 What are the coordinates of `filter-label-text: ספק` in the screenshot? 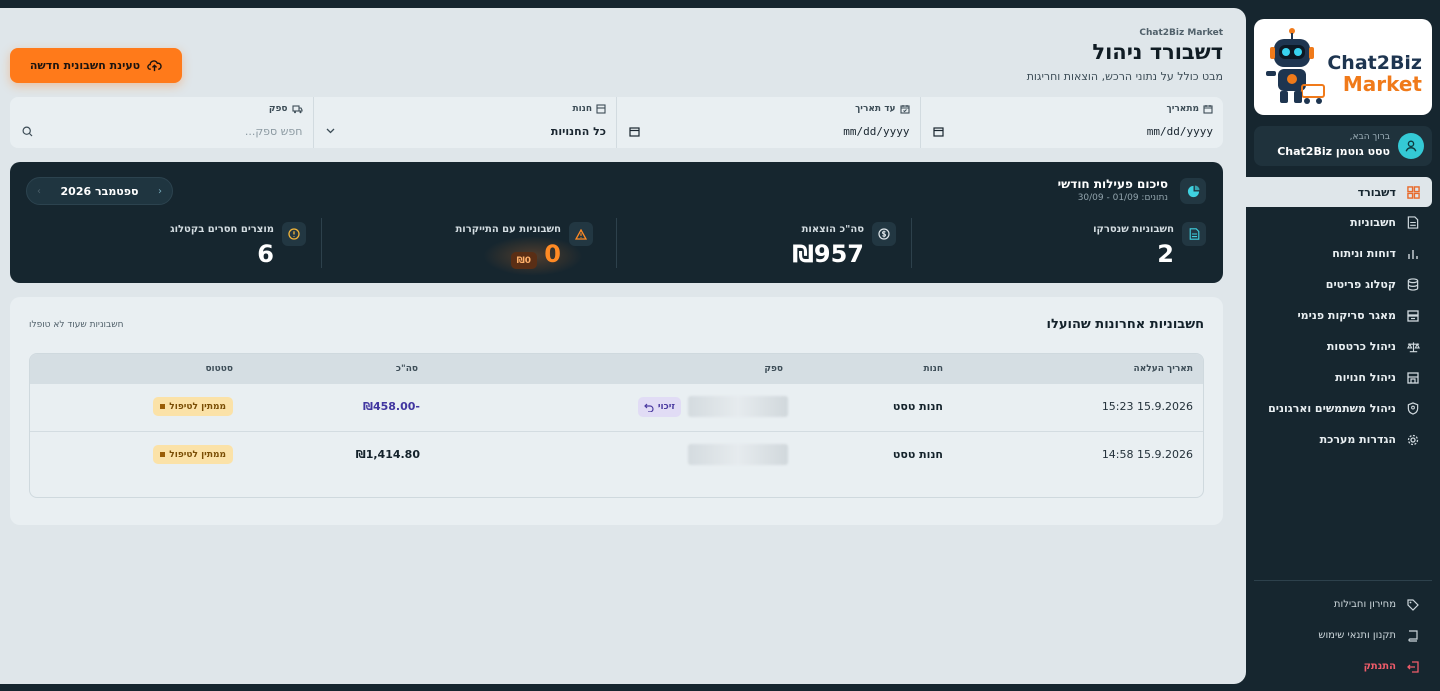 It's located at (278, 109).